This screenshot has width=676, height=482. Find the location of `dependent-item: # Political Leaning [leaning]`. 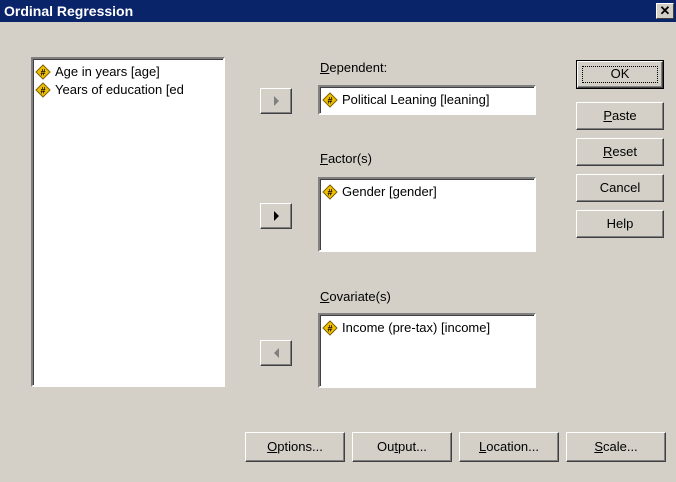

dependent-item: # Political Leaning [leaning] is located at coordinates (427, 100).